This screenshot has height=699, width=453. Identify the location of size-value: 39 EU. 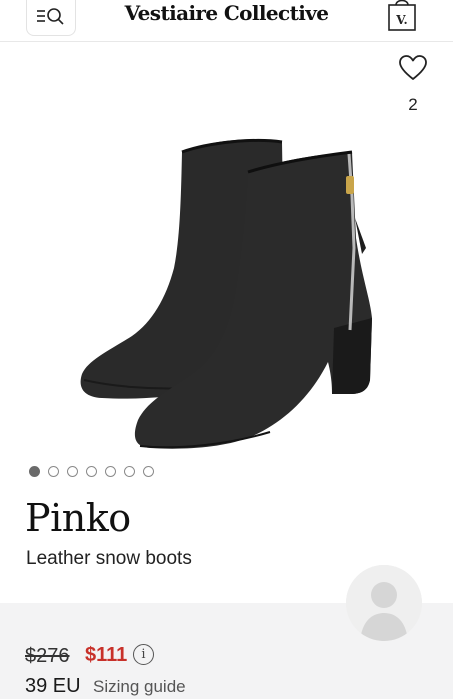
(53, 686).